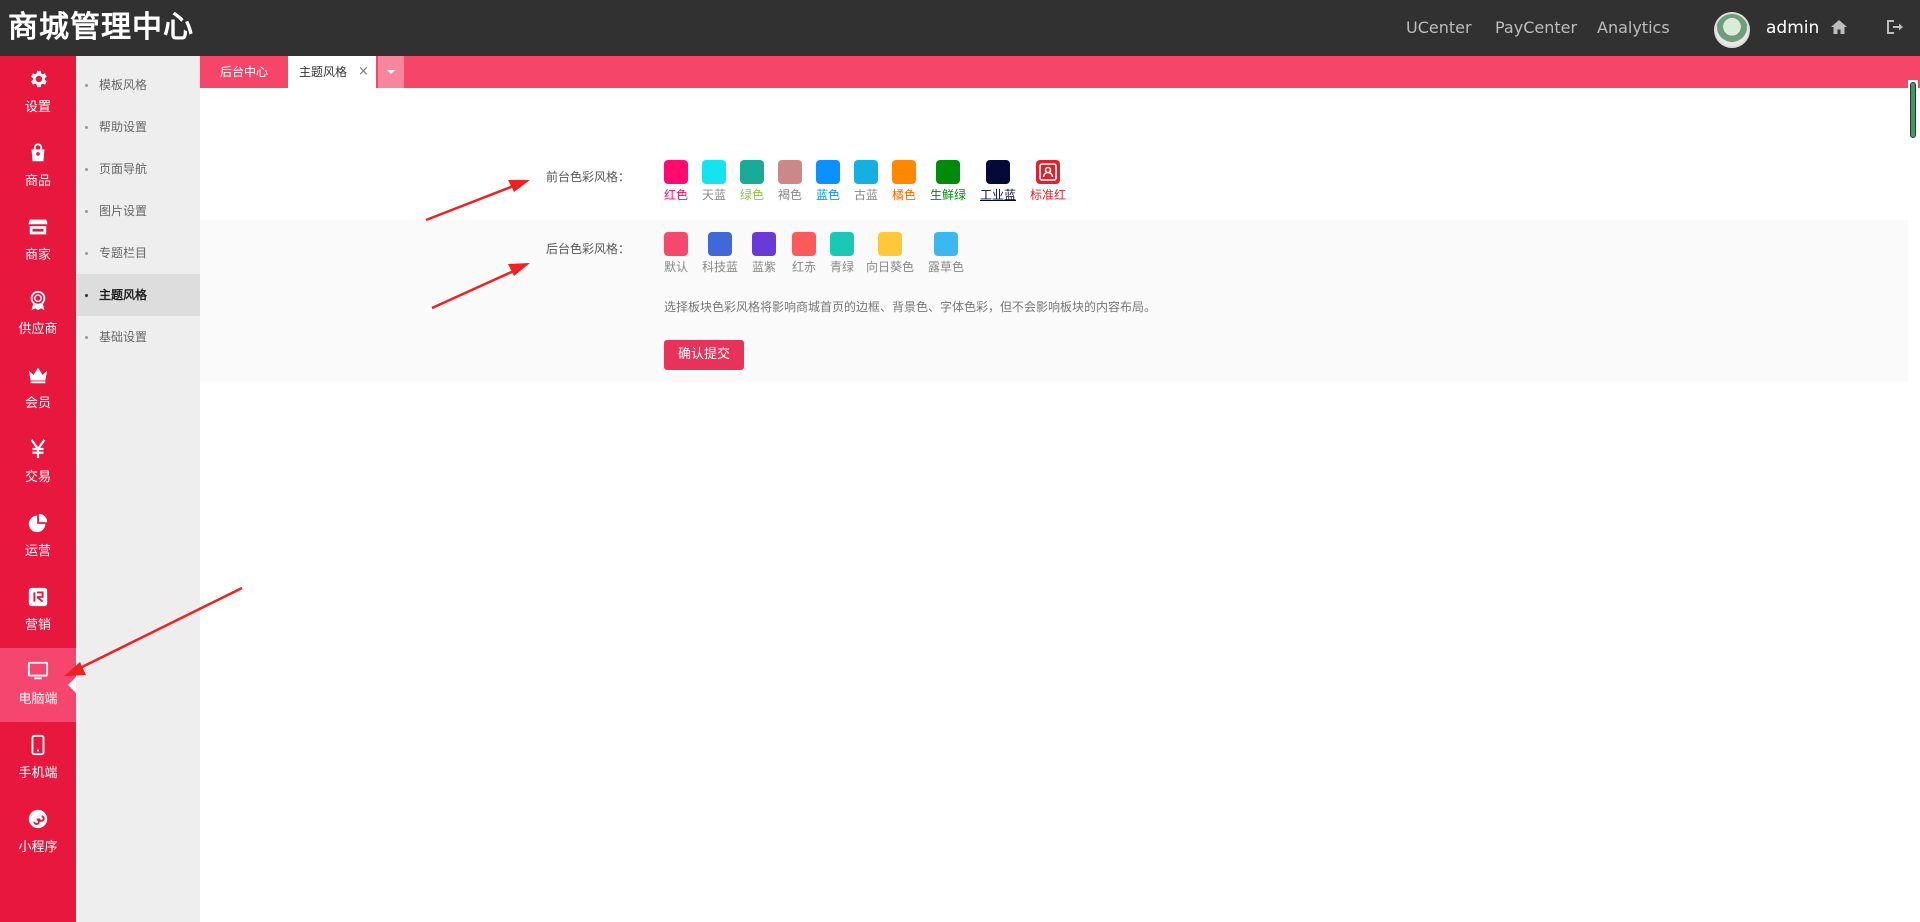  I want to click on sidebar-item-marketing: 营销, so click(38, 611).